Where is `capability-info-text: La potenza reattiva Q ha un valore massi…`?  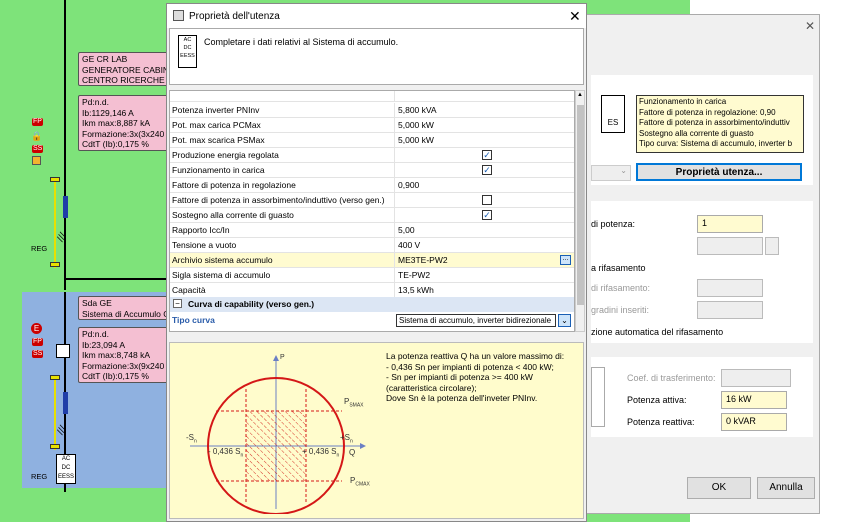
capability-info-text: La potenza reattiva Q ha un valore massi… is located at coordinates (475, 377).